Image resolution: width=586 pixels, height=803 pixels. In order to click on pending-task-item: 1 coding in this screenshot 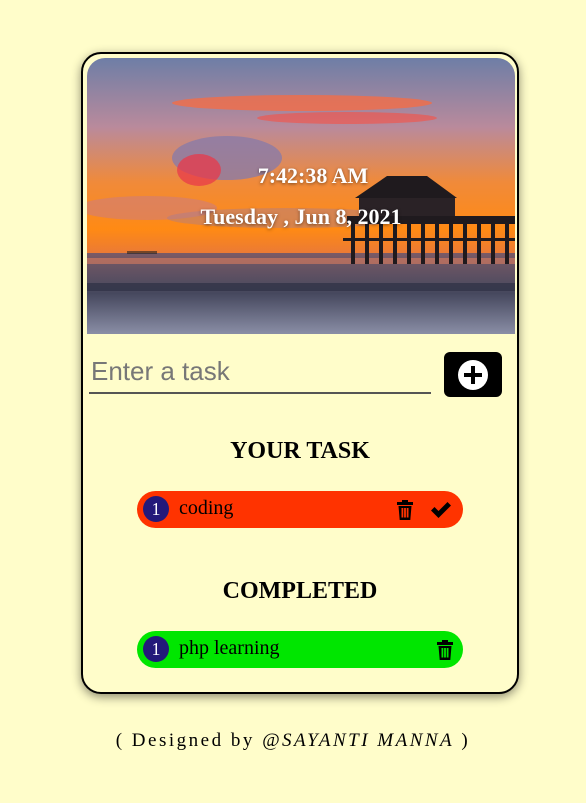, I will do `click(300, 509)`.